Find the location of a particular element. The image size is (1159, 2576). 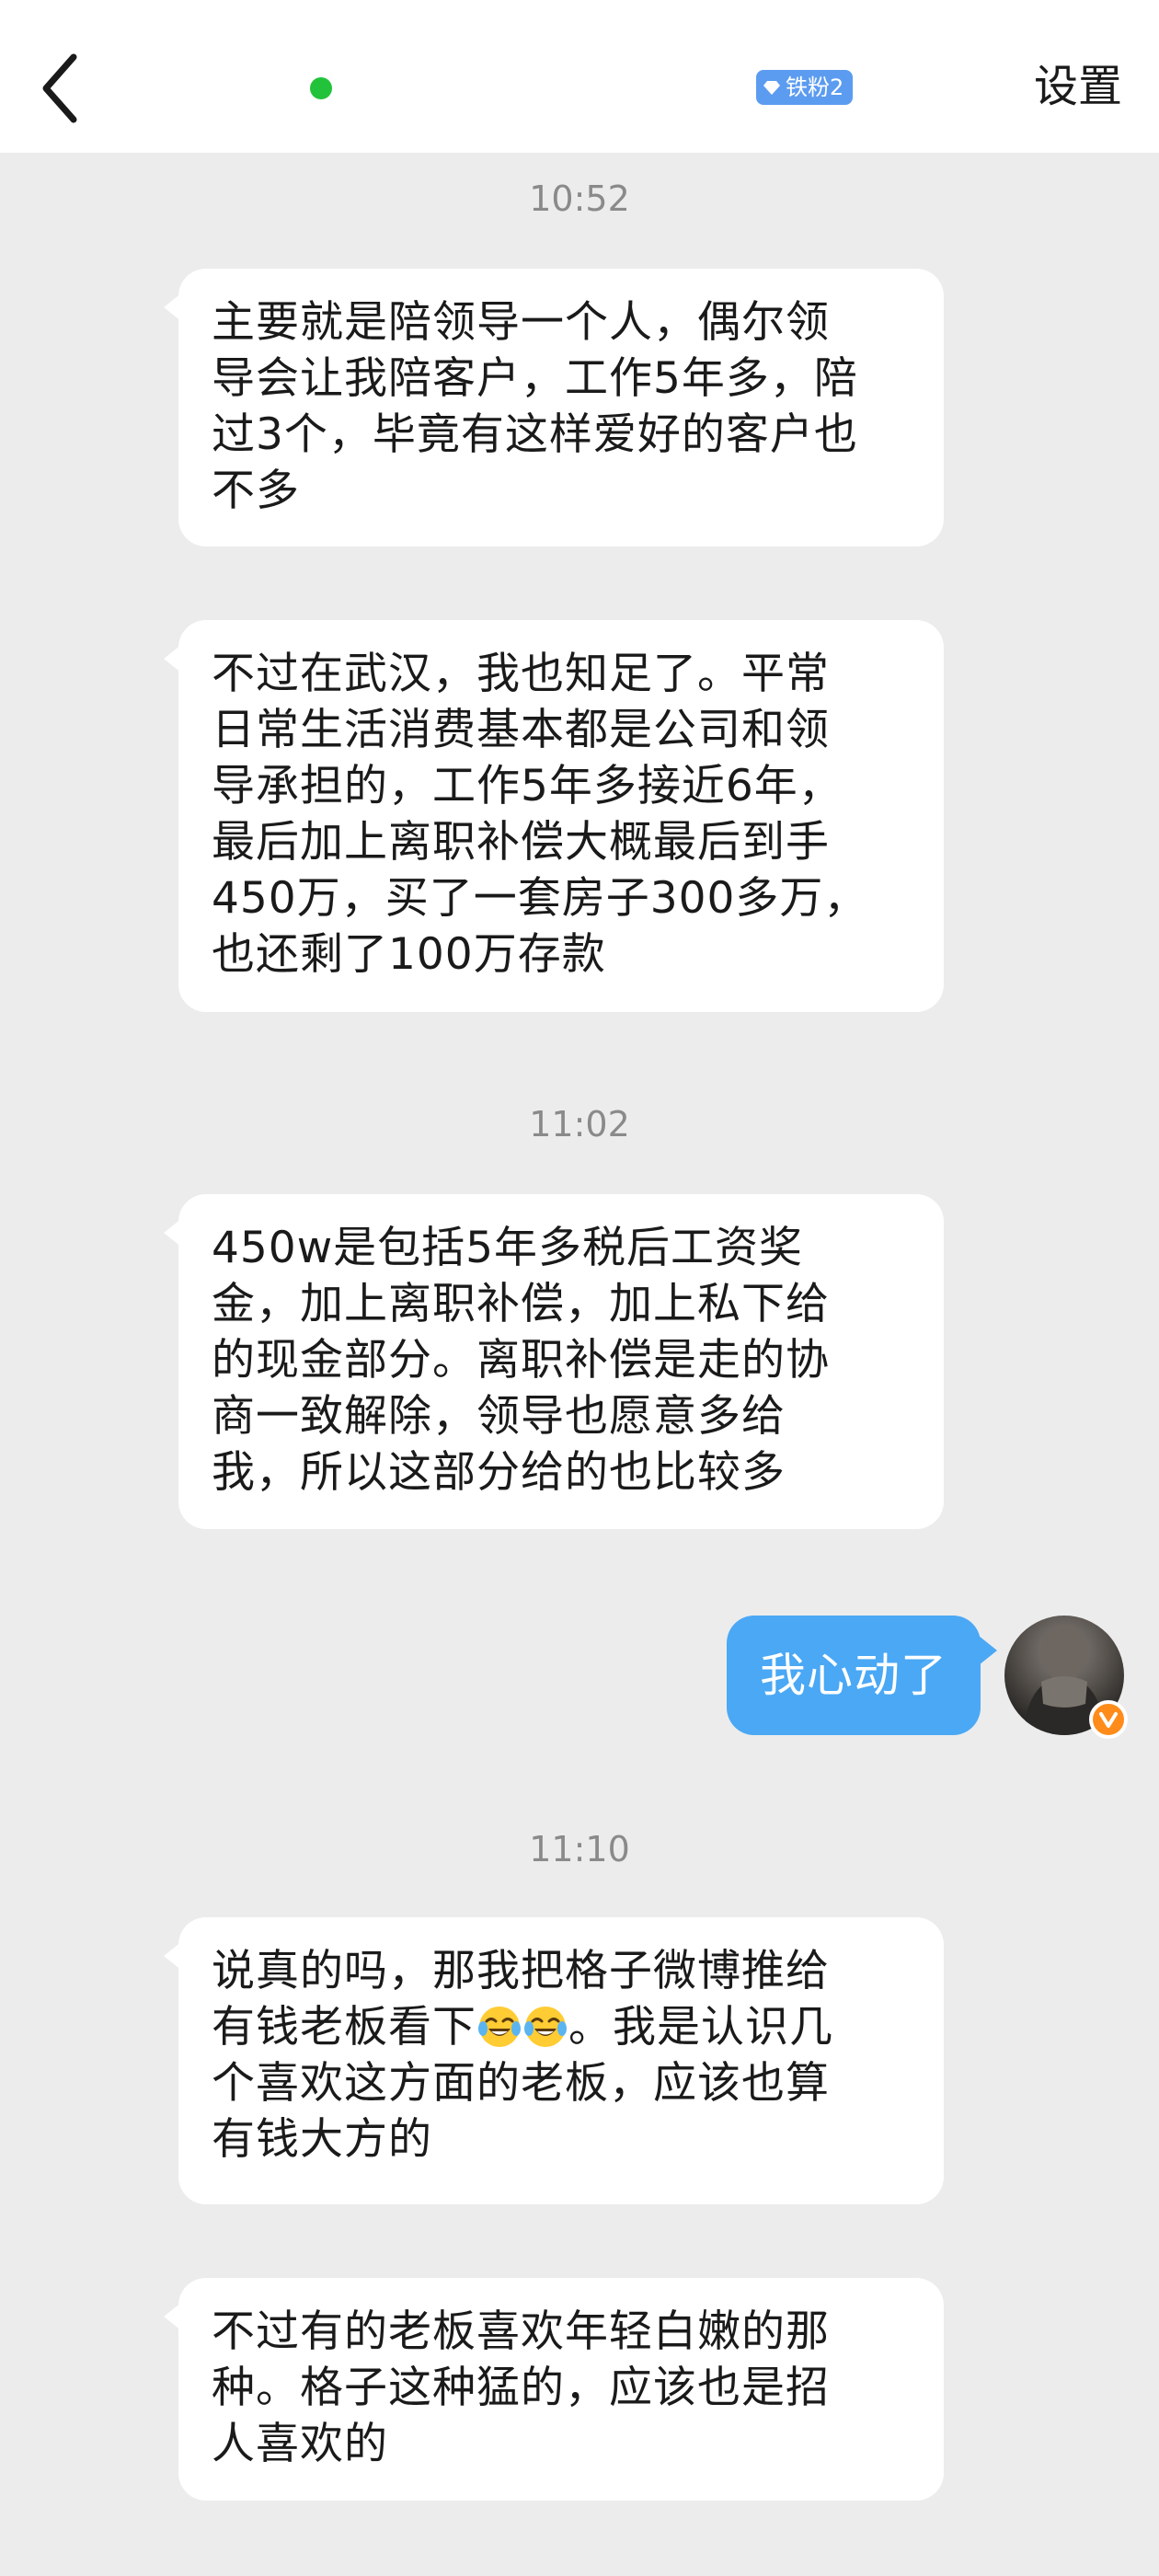

avatar is located at coordinates (1066, 1677).